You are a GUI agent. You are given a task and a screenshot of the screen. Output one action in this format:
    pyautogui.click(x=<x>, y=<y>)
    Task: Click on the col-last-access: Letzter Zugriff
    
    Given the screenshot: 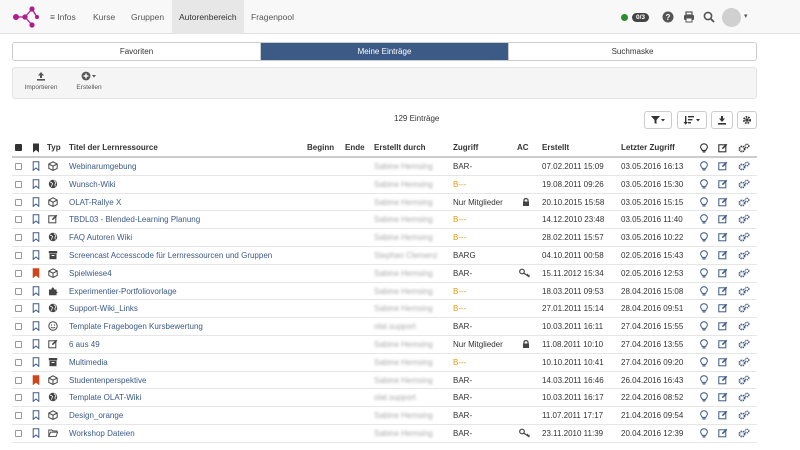 What is the action you would take?
    pyautogui.click(x=648, y=148)
    